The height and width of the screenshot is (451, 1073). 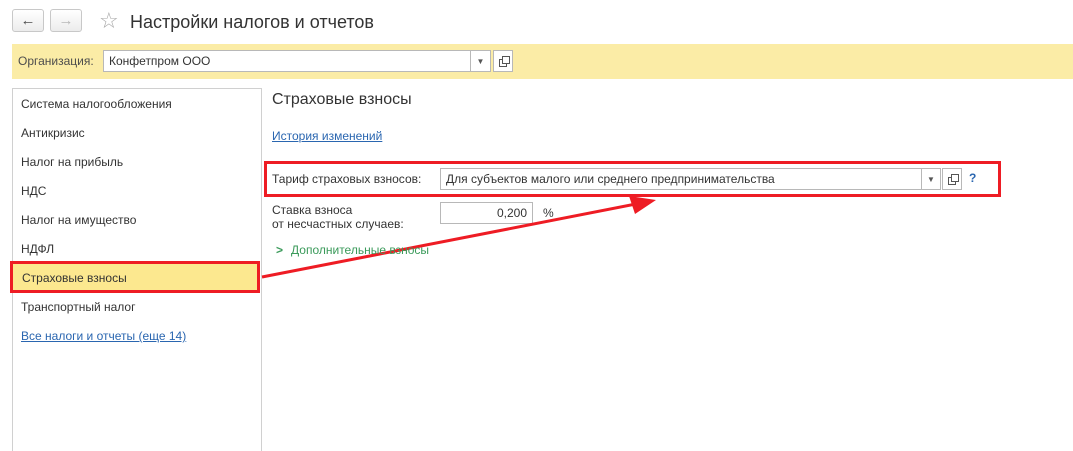 I want to click on back-button: ←, so click(x=28, y=20).